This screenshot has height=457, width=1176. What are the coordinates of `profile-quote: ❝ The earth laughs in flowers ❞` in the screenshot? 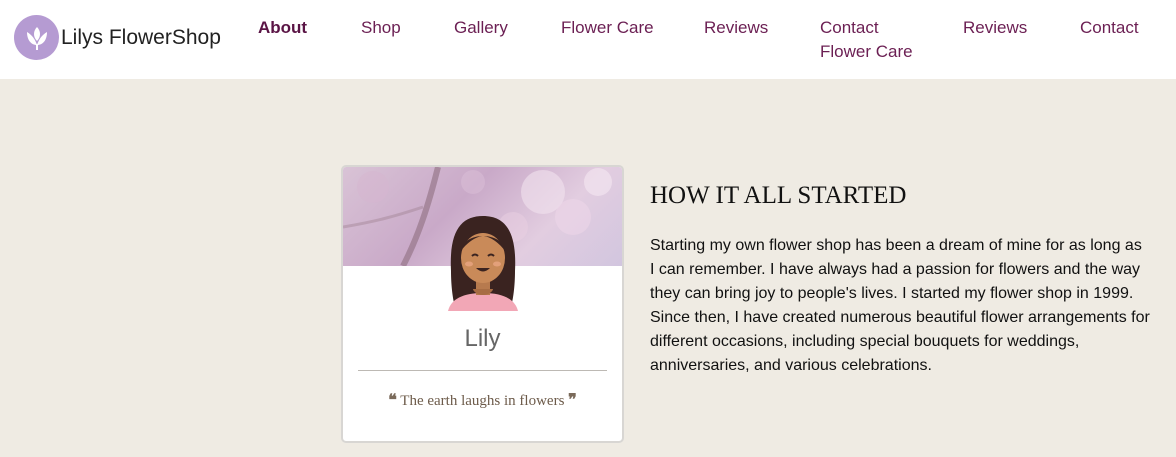 It's located at (482, 400).